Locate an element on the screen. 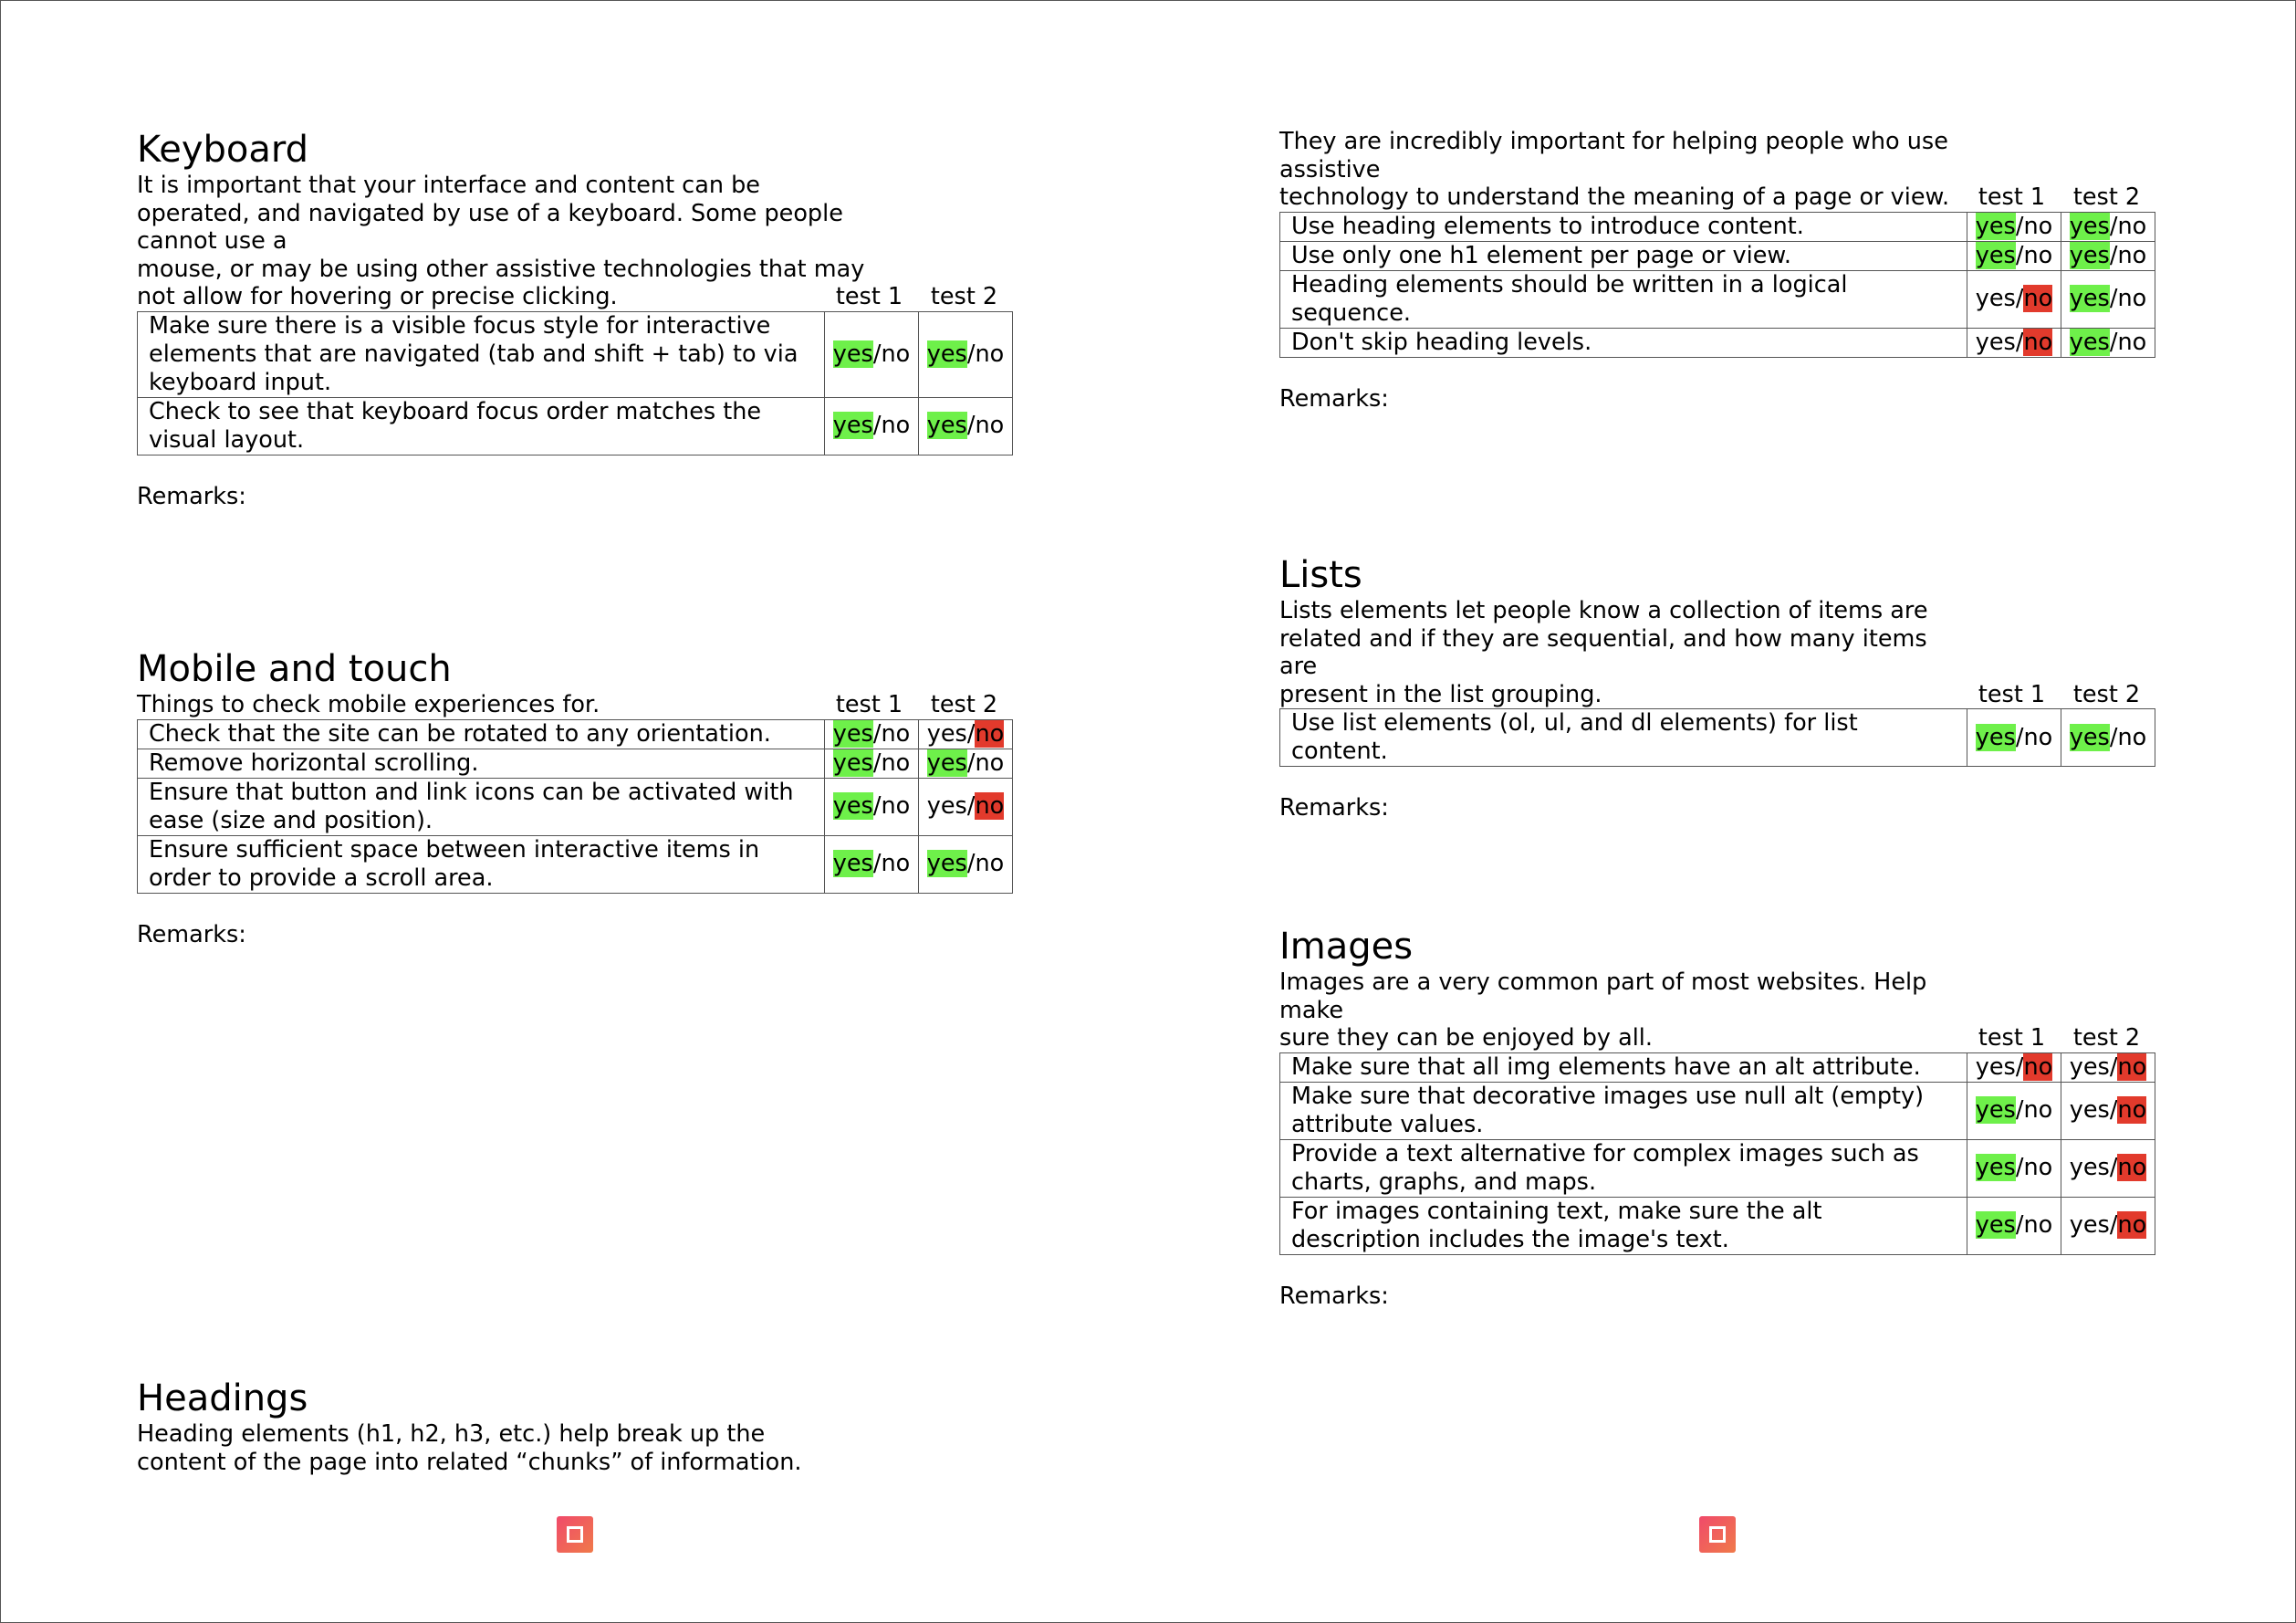 The image size is (2296, 1623). test2-header: test 2 is located at coordinates (2107, 694).